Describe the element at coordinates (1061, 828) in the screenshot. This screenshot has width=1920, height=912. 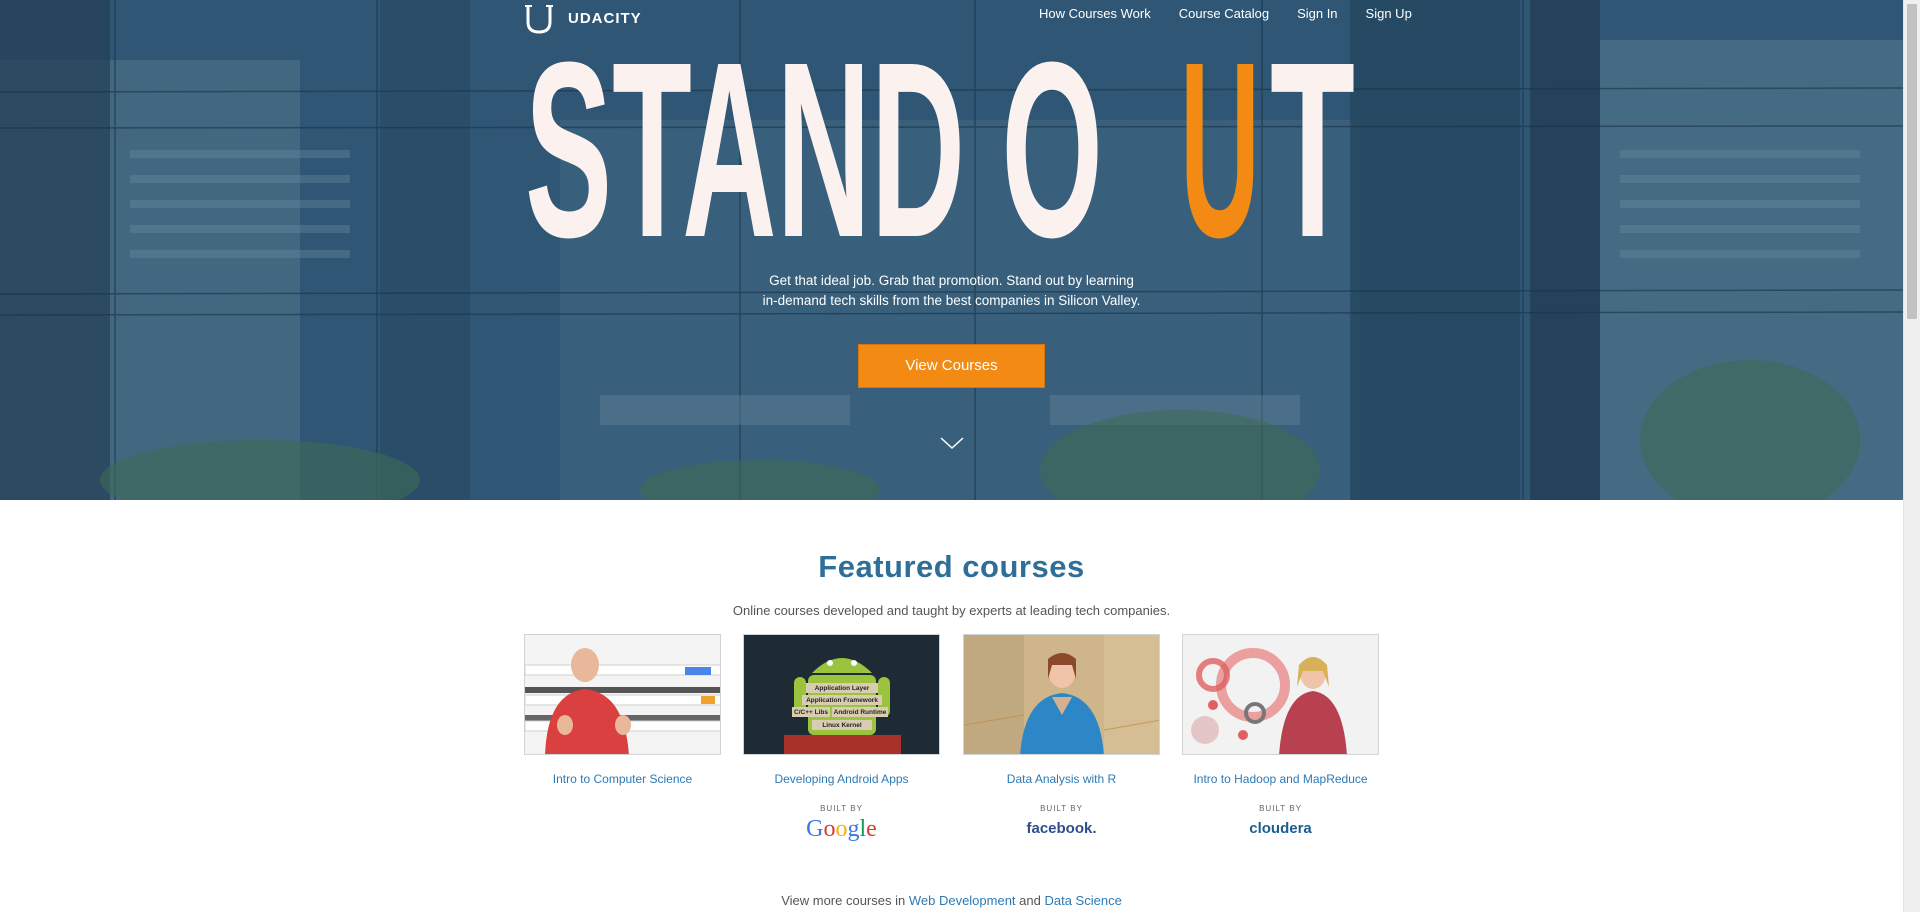
I see `facebook-logo: facebook.` at that location.